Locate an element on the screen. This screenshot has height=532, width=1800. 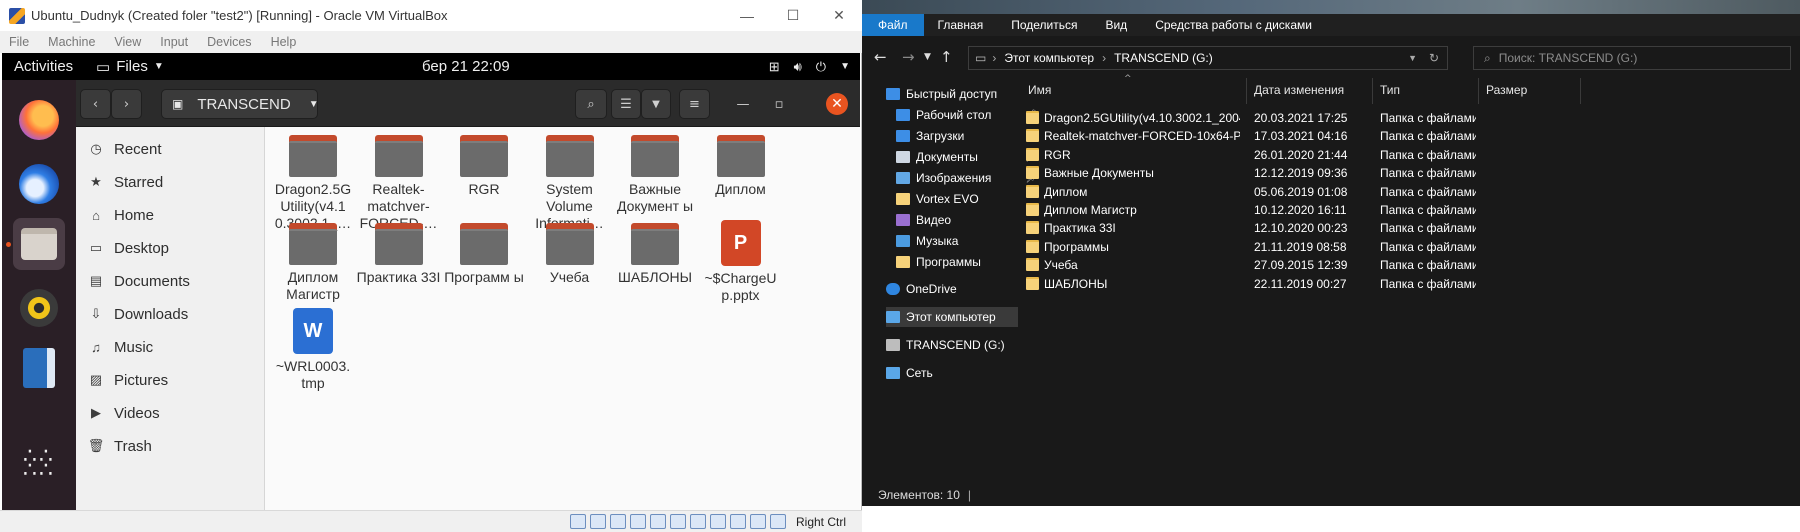
optical-drive-icon is located at coordinates (597, 521).